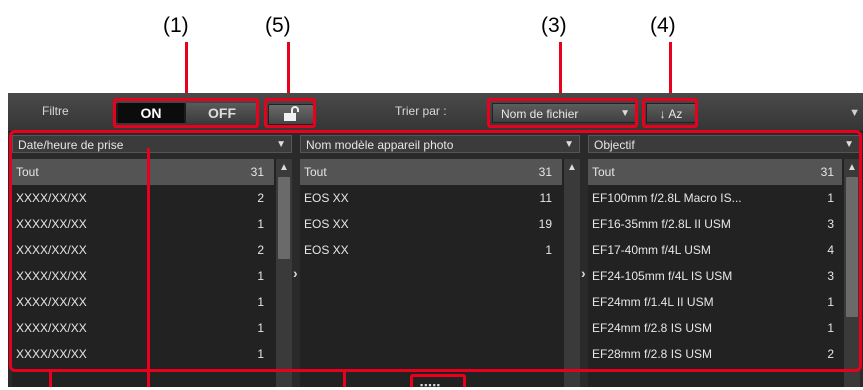 This screenshot has width=863, height=390. What do you see at coordinates (663, 25) in the screenshot?
I see `callout-4: (4)` at bounding box center [663, 25].